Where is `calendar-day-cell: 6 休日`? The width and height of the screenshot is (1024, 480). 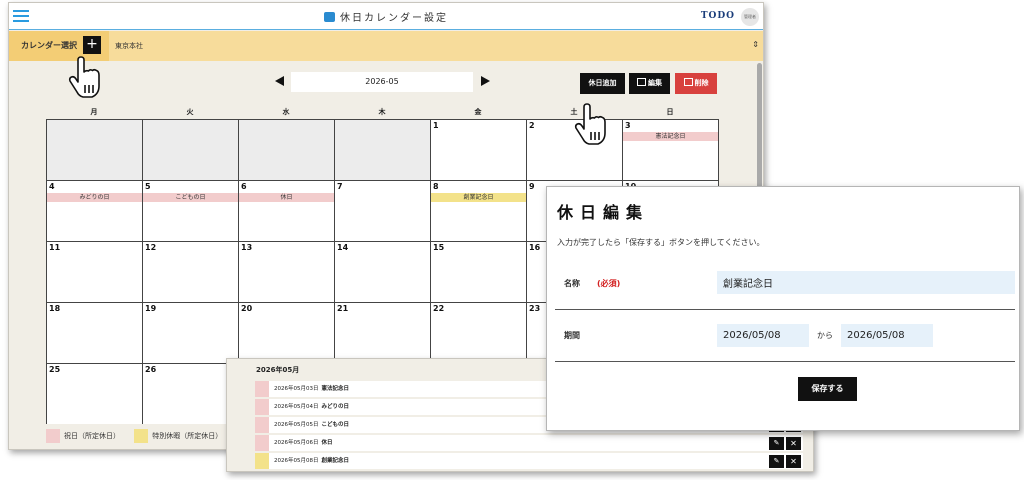 calendar-day-cell: 6 休日 is located at coordinates (286, 210).